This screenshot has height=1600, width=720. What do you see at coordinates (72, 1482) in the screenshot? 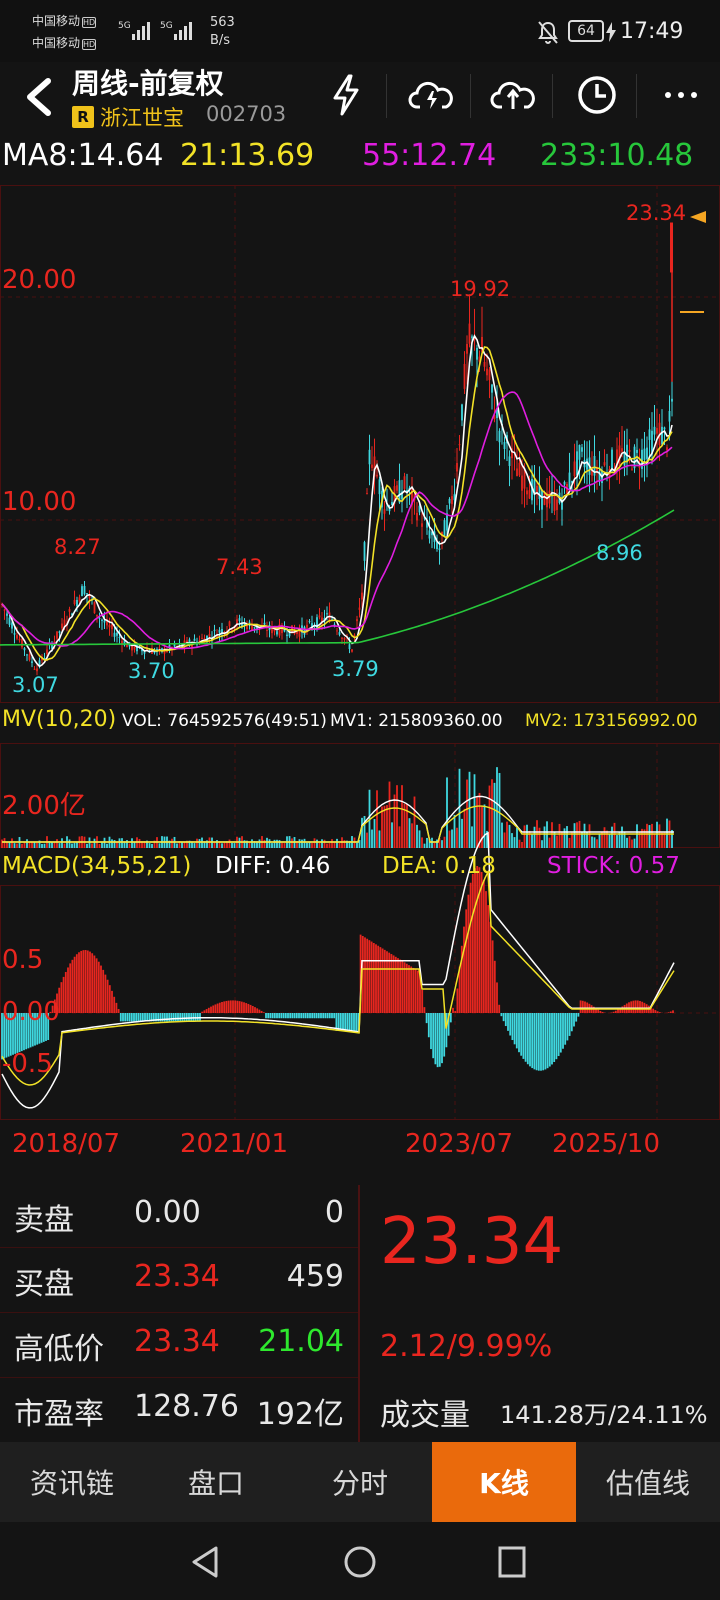
I see `tab-news-chain: 资讯链` at bounding box center [72, 1482].